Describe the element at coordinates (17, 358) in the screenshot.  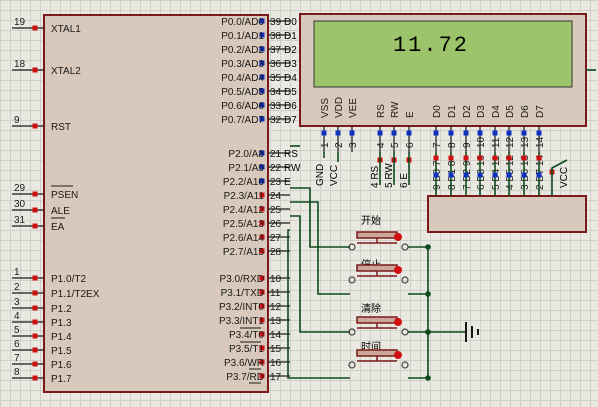
I see `mcu-pin-number: 7` at that location.